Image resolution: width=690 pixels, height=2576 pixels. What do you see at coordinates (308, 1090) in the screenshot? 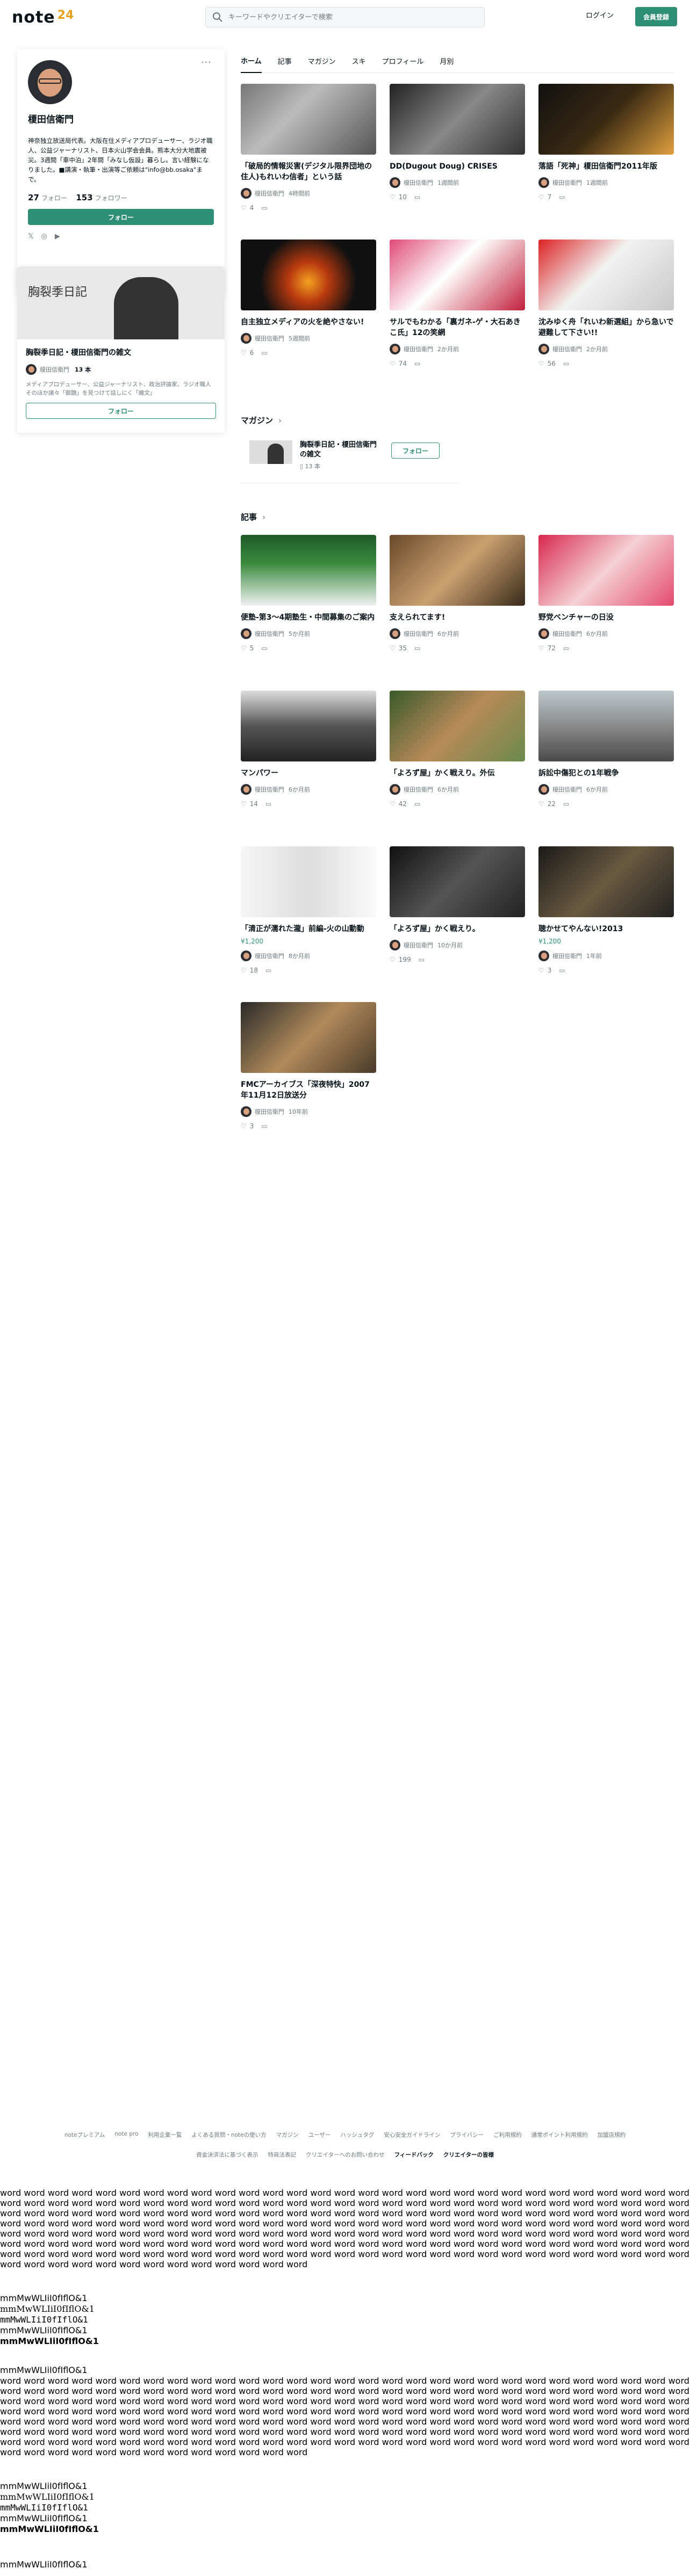
I see `article-title: FMCアーカイブス「深夜特快」2007年11月12日放送分` at bounding box center [308, 1090].